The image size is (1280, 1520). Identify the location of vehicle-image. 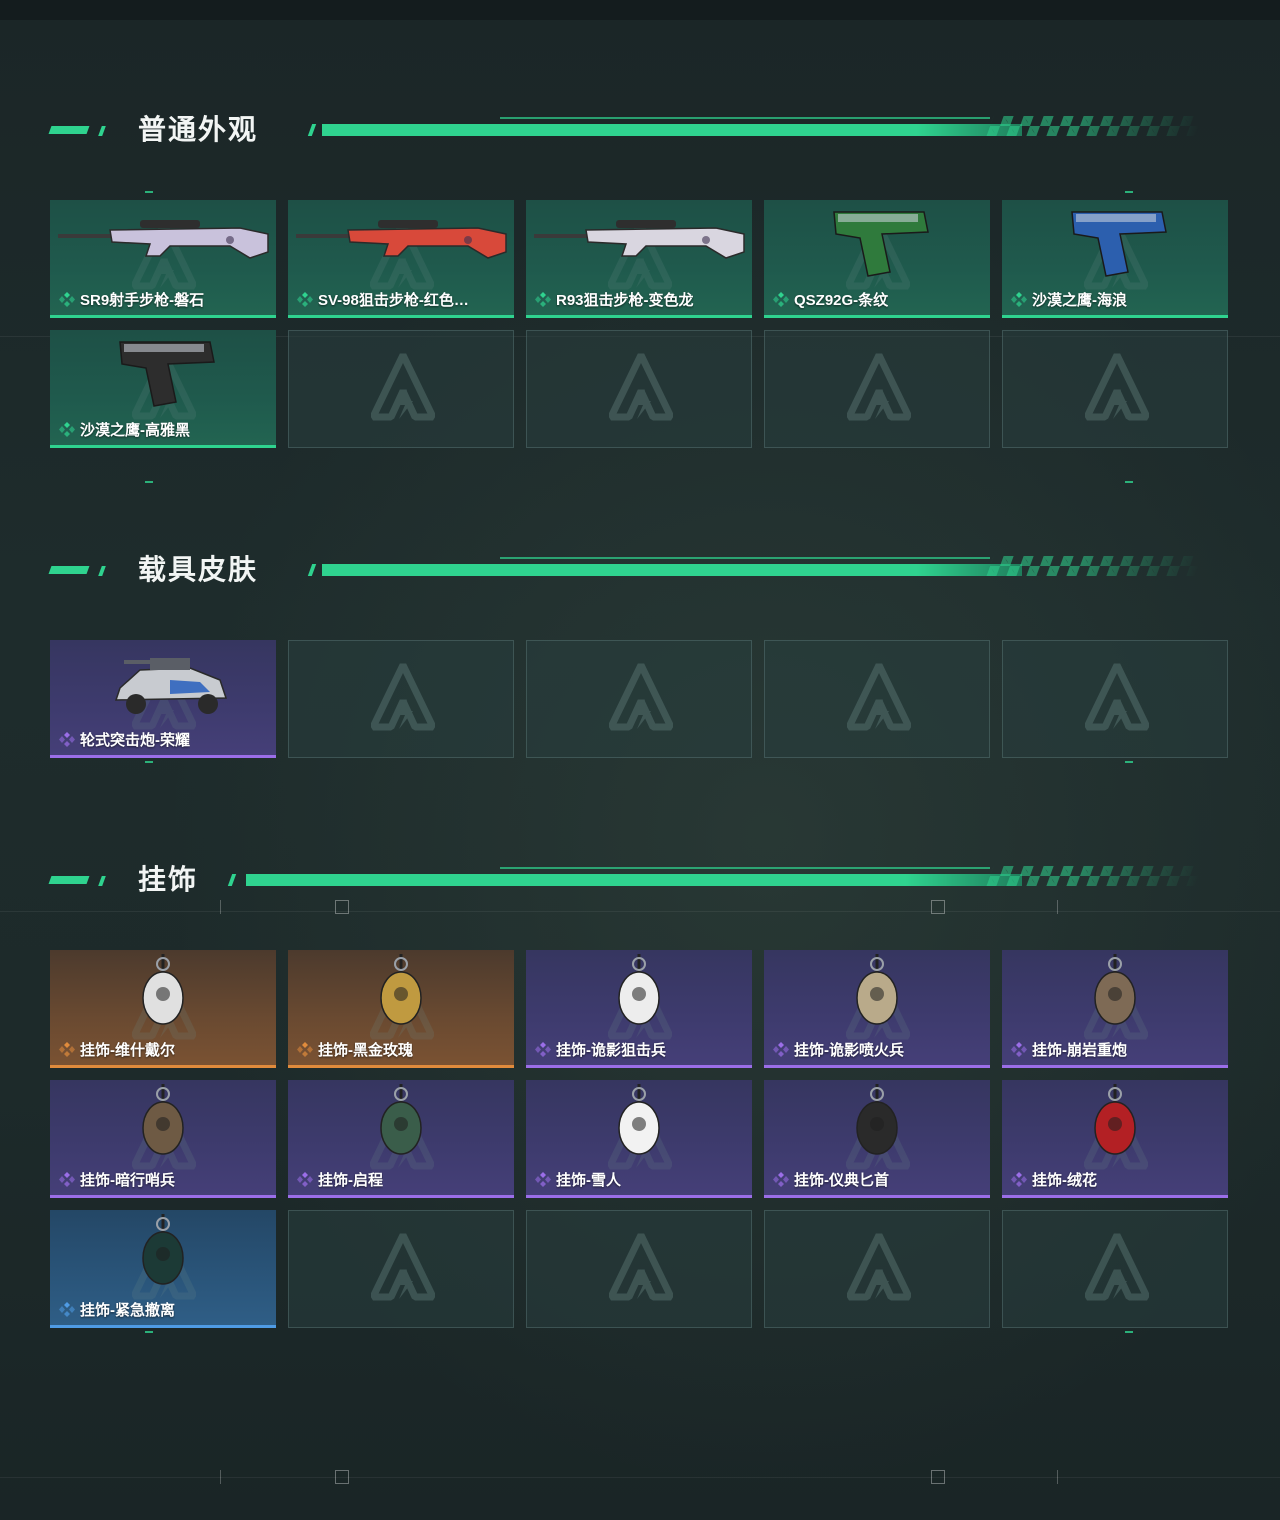
(171, 686).